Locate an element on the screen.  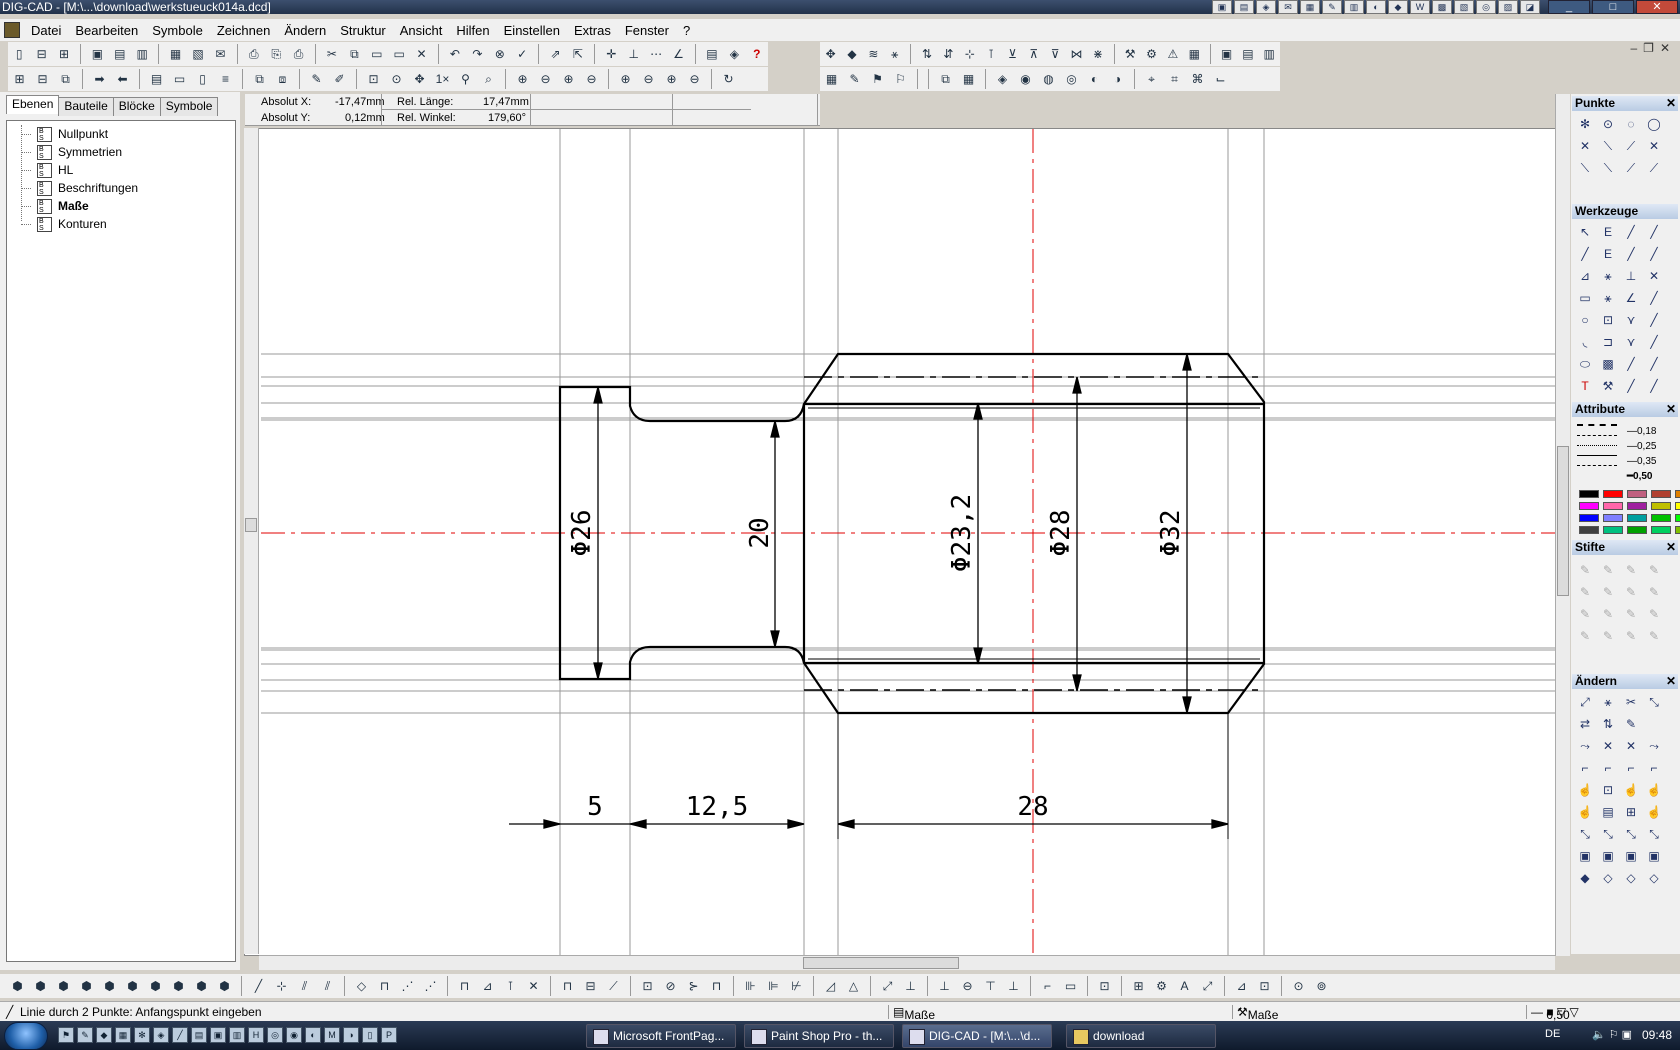
mdi-restore-button: ❐ is located at coordinates (1648, 48).